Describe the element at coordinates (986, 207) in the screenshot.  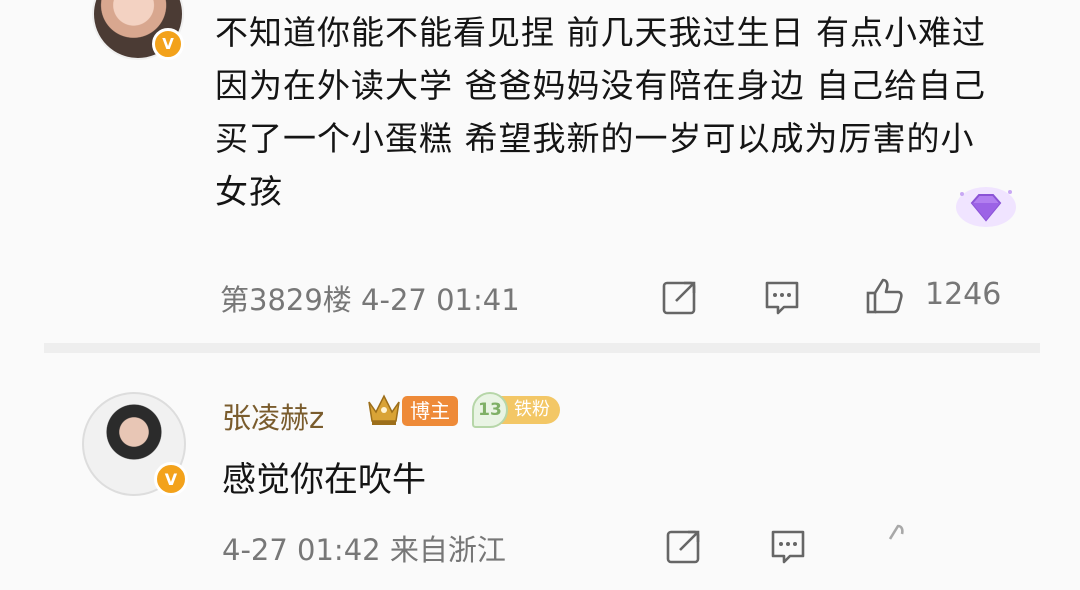
I see `diamond-gem-icon` at that location.